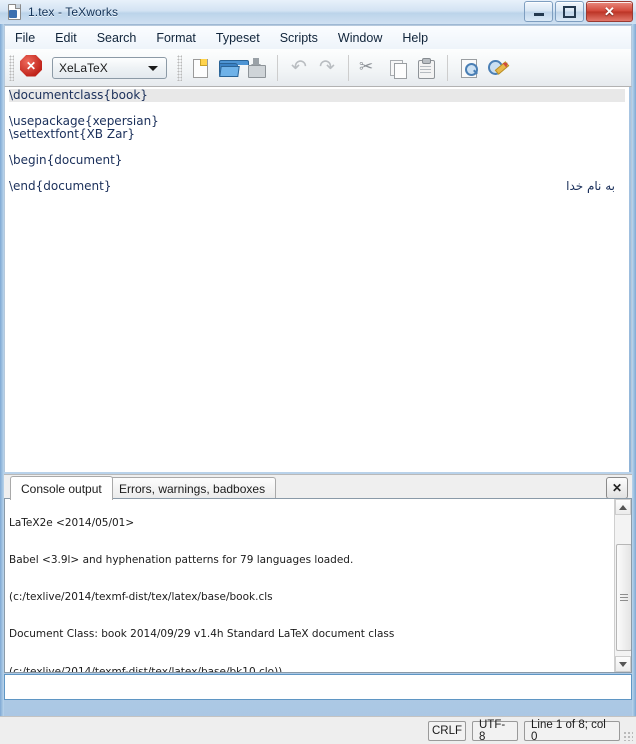 Image resolution: width=636 pixels, height=744 pixels. What do you see at coordinates (366, 66) in the screenshot?
I see `scissors-icon: ✂` at bounding box center [366, 66].